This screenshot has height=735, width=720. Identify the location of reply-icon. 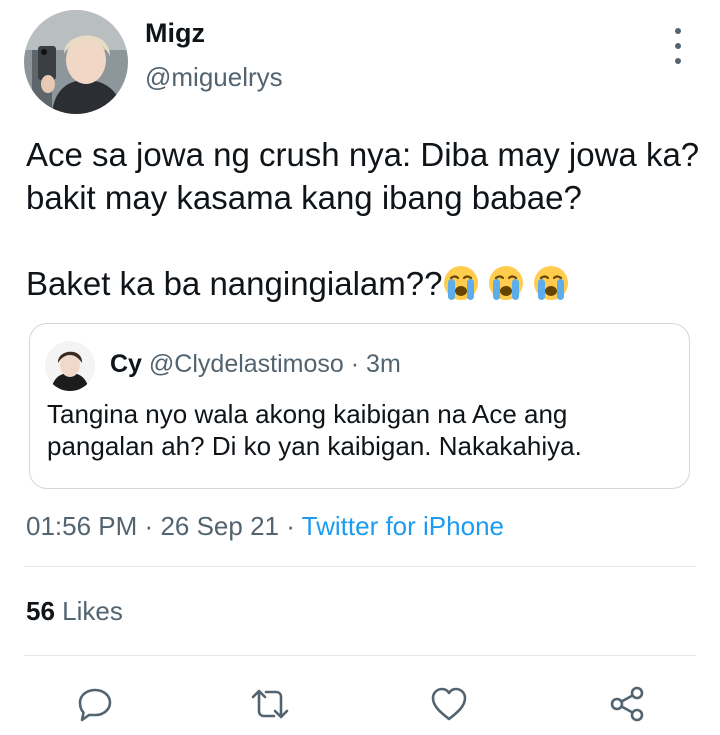
(95, 705).